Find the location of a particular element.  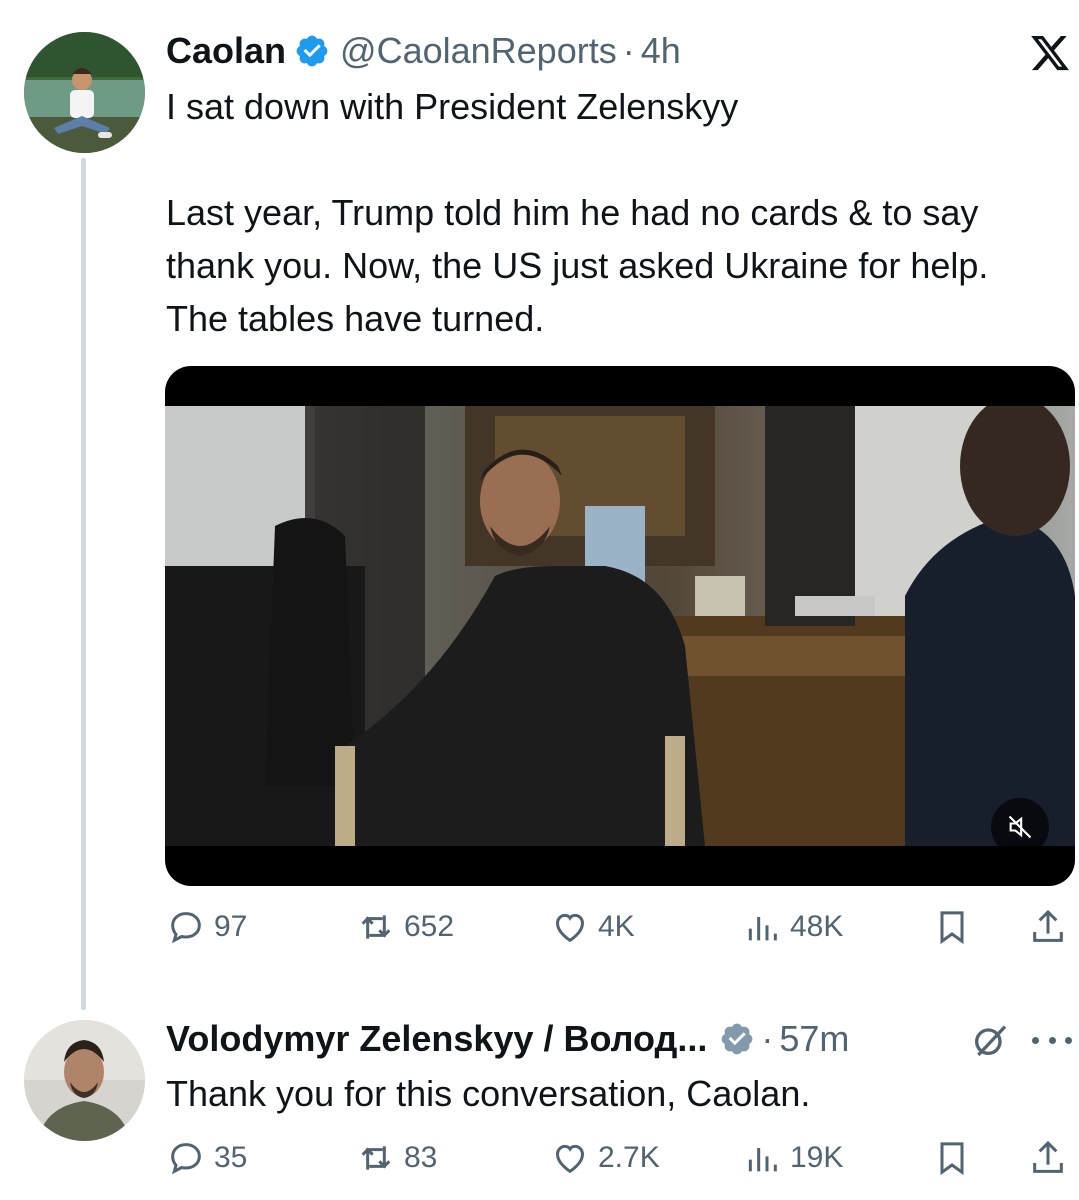

tweet-header: Caolan @CaolanReports · 4h is located at coordinates (423, 51).